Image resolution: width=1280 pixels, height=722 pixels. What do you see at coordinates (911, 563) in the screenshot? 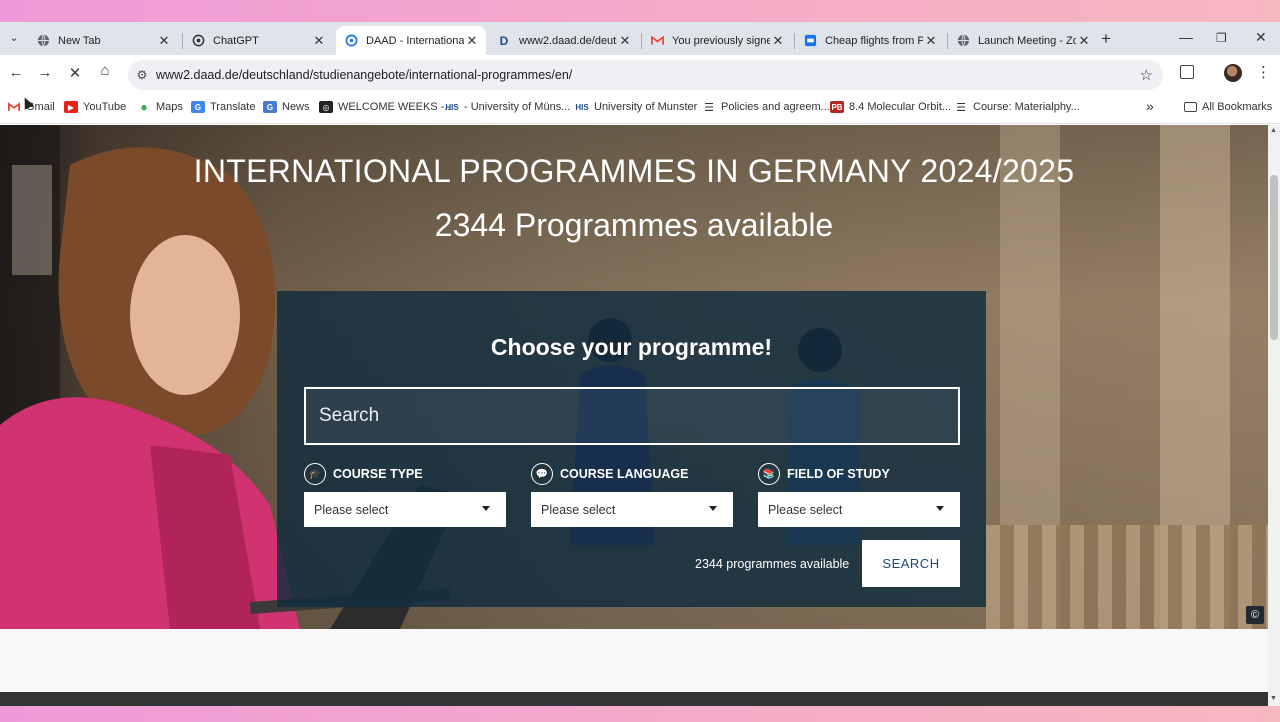
I see `search-button: SEARCH` at bounding box center [911, 563].